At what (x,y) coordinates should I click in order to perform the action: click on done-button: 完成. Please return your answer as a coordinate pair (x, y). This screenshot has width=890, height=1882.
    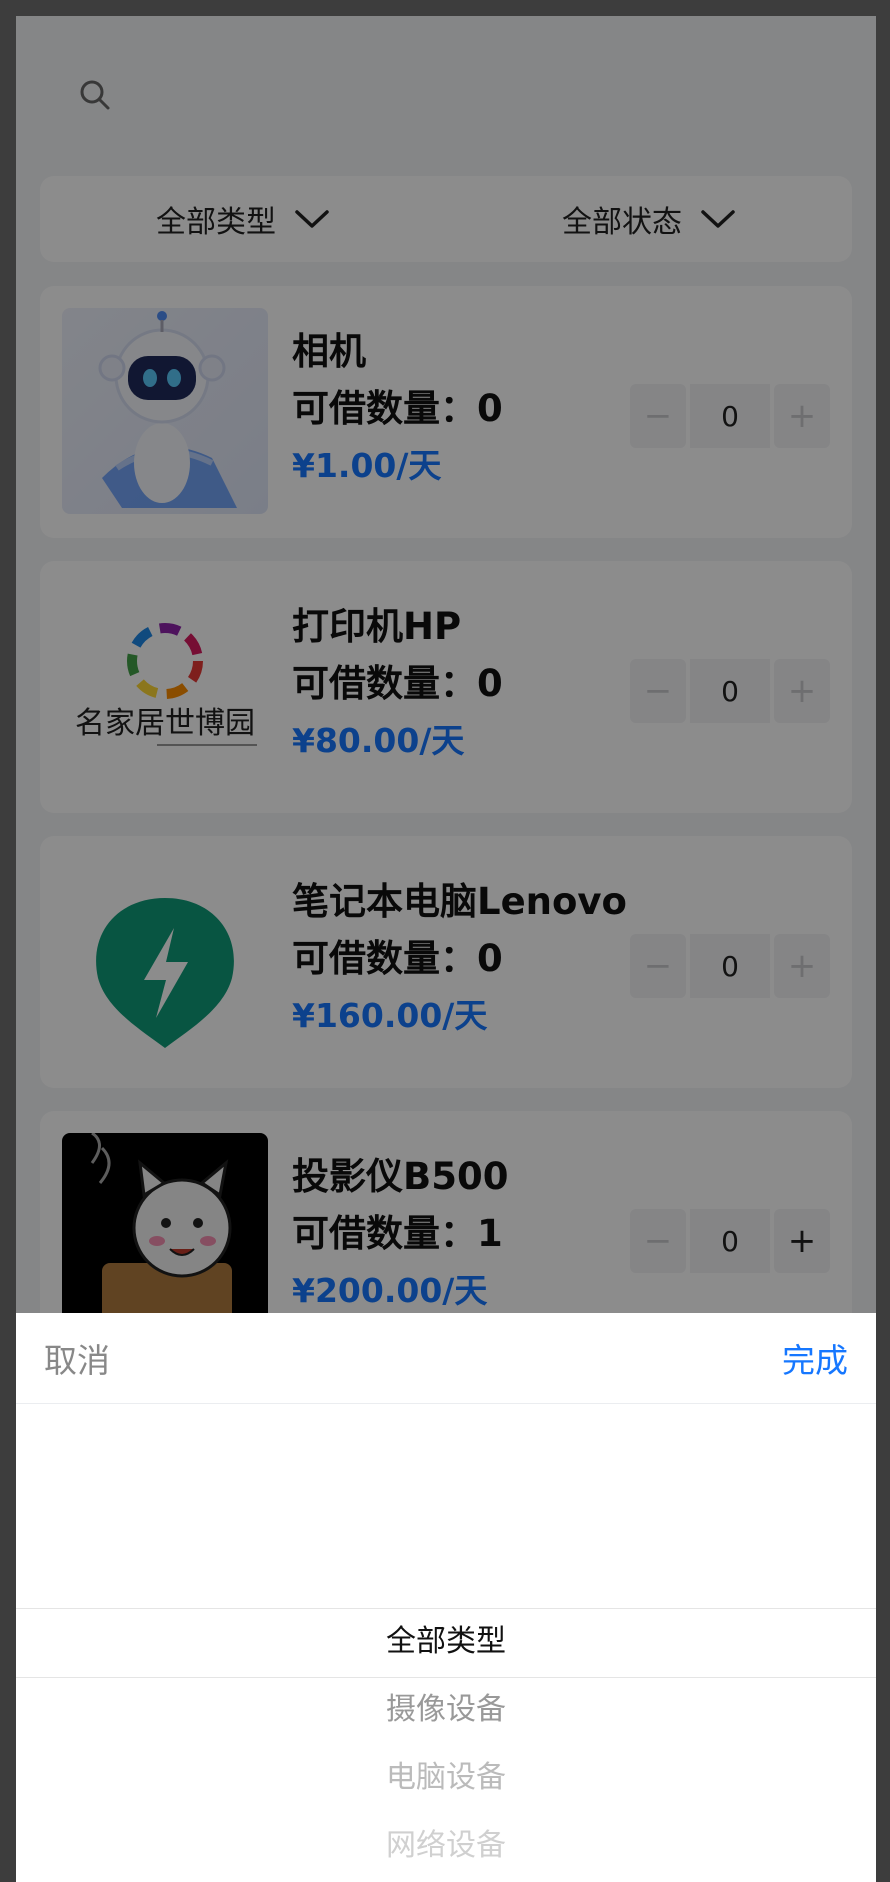
    Looking at the image, I should click on (815, 1358).